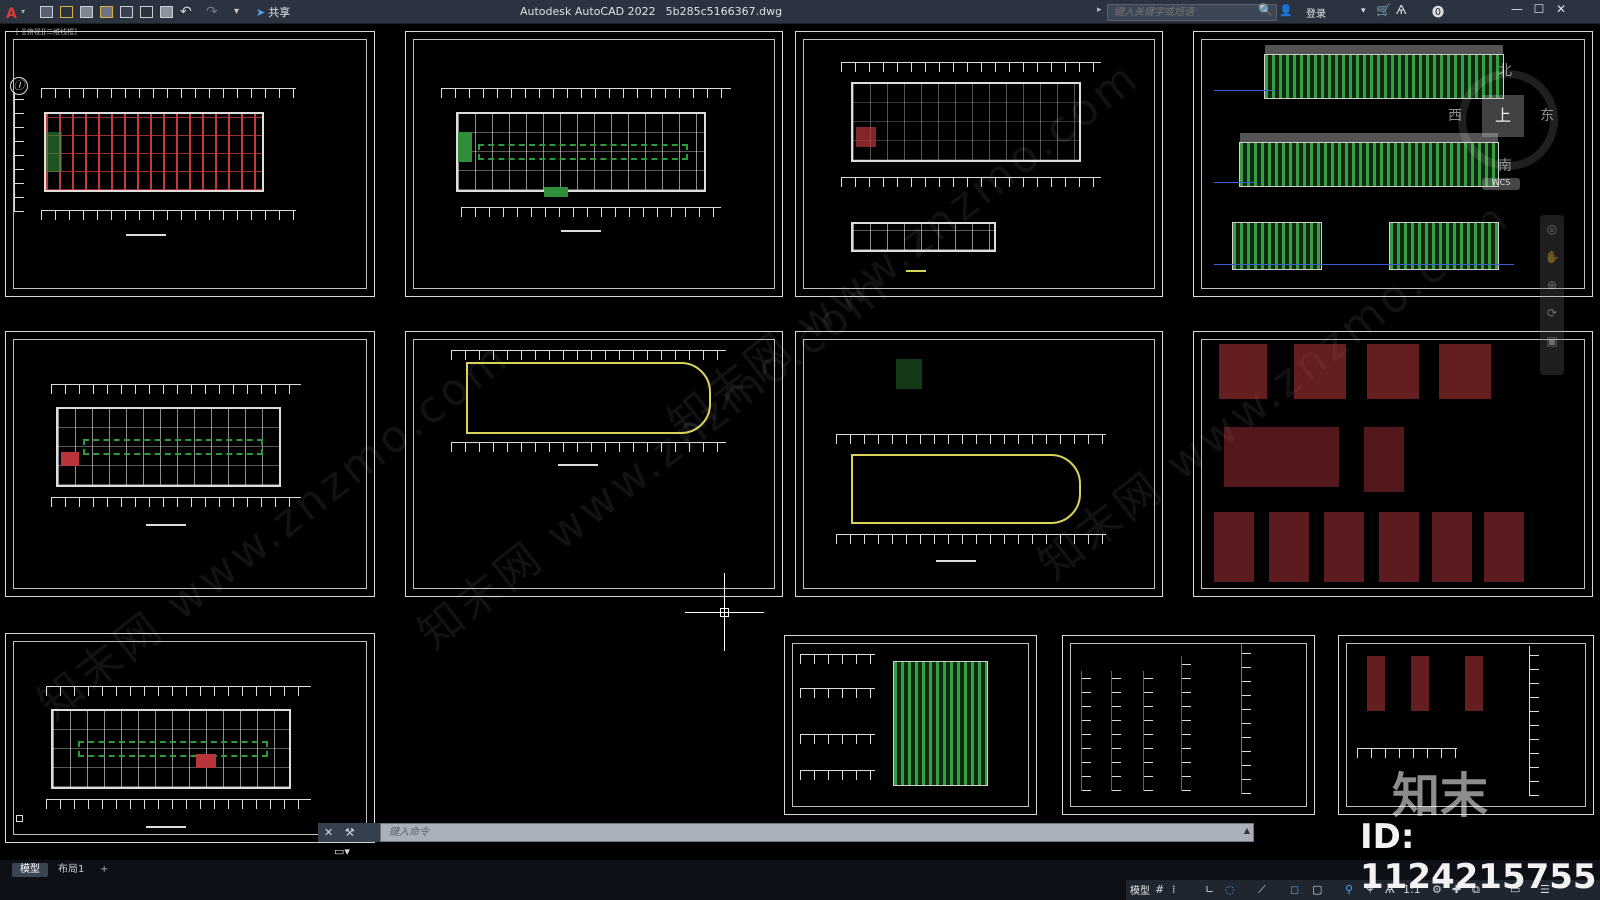 Image resolution: width=1600 pixels, height=900 pixels. I want to click on new-icon, so click(48, 12).